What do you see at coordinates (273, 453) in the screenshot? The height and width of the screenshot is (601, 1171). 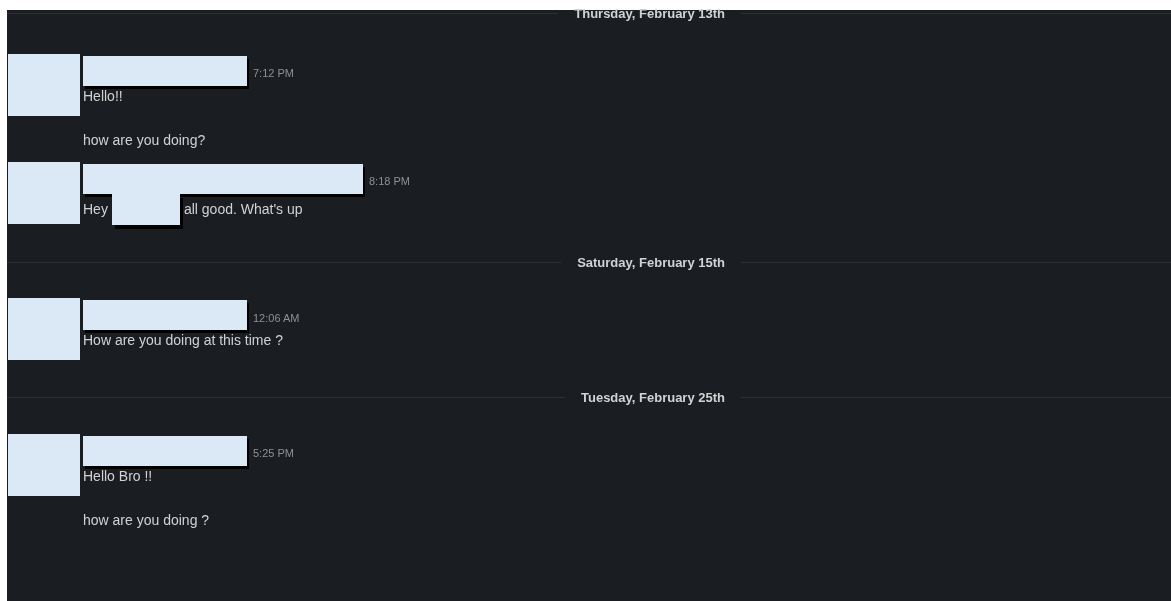 I see `message-time: 5:25 PM` at bounding box center [273, 453].